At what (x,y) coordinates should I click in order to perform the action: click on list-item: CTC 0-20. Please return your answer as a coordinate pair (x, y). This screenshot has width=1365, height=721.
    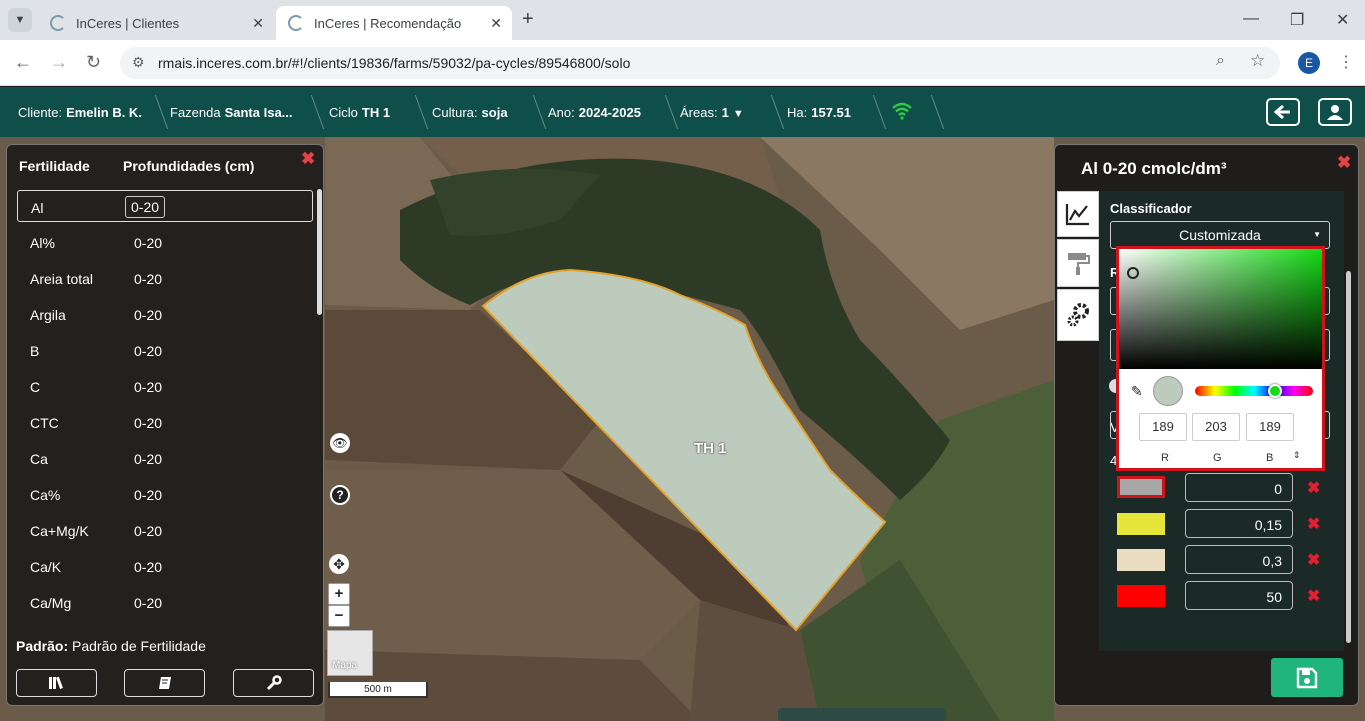
    Looking at the image, I should click on (165, 422).